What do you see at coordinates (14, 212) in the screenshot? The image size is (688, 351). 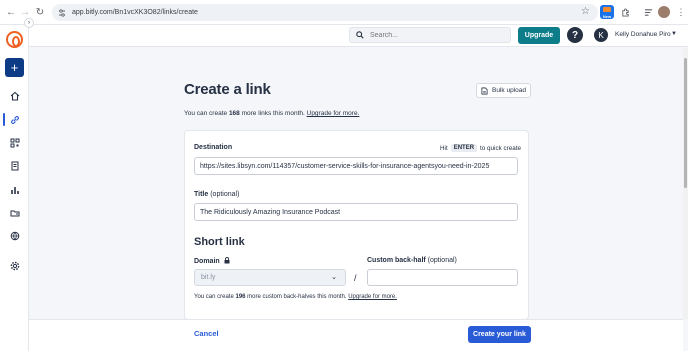 I see `campaigns-icon` at bounding box center [14, 212].